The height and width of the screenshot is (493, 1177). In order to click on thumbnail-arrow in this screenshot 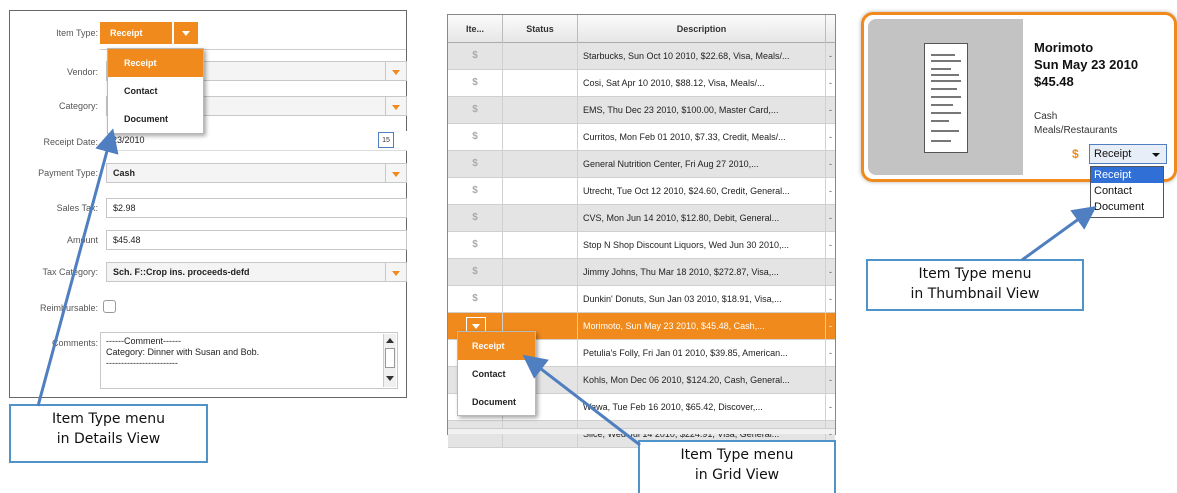, I will do `click(1059, 233)`.